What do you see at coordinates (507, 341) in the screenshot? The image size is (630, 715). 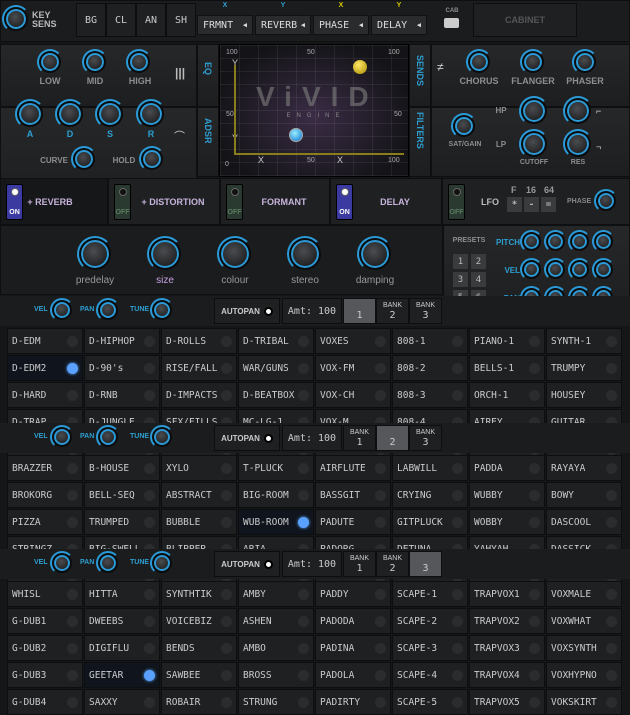 I see `sample-slot: PIANO-1` at bounding box center [507, 341].